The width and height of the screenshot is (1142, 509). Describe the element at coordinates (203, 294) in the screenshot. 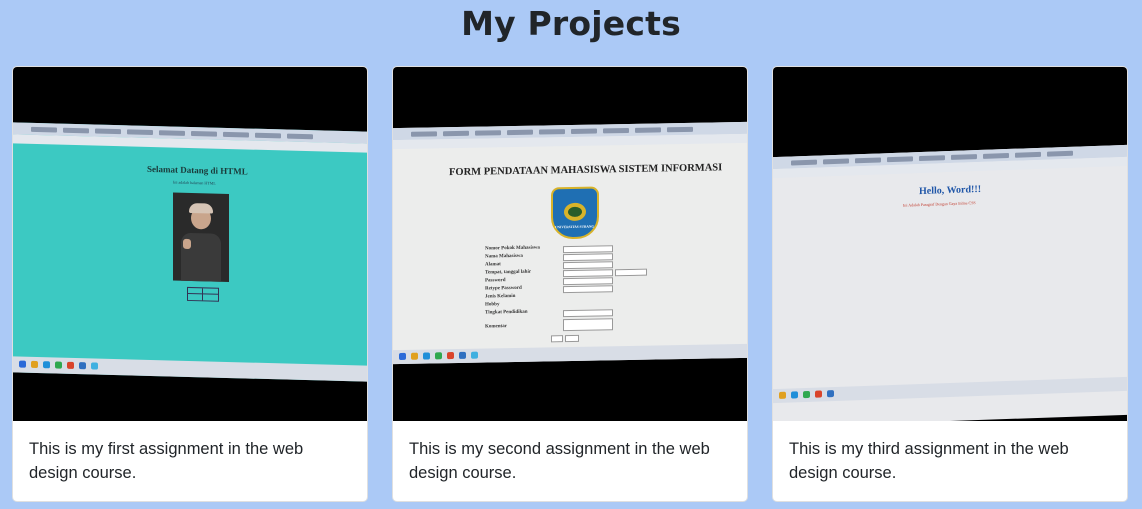

I see `screen-table` at that location.